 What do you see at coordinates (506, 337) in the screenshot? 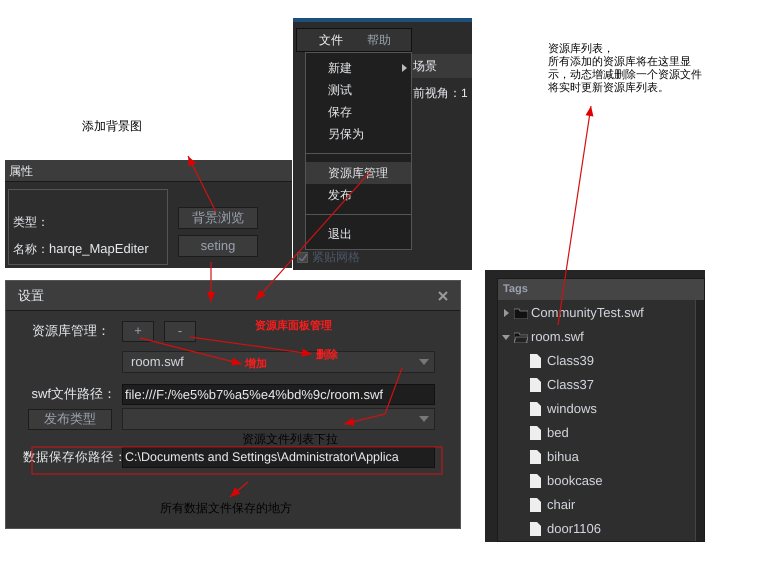
I see `expanded-caret-icon` at bounding box center [506, 337].